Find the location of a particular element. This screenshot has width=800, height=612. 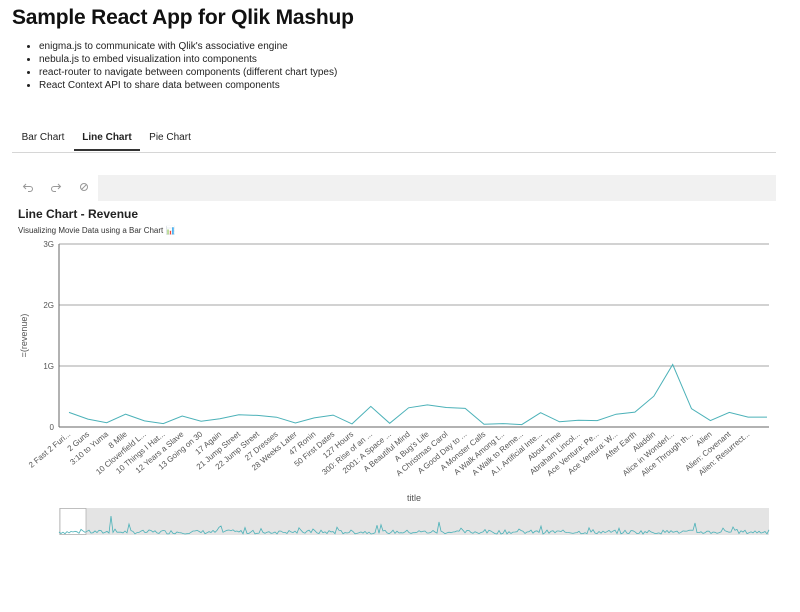

y-tick-label: 3G is located at coordinates (48, 244).